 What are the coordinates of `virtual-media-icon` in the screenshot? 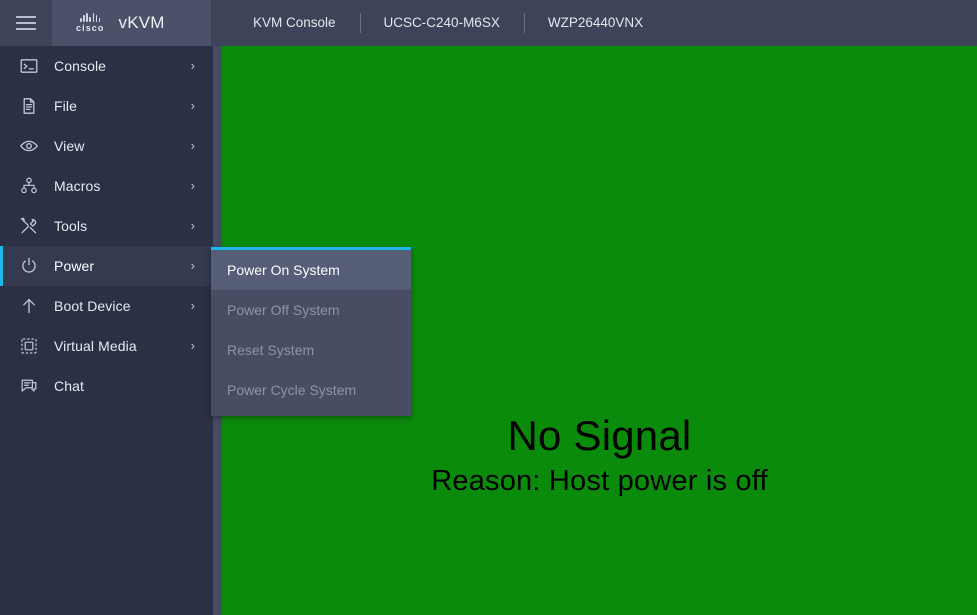 It's located at (29, 346).